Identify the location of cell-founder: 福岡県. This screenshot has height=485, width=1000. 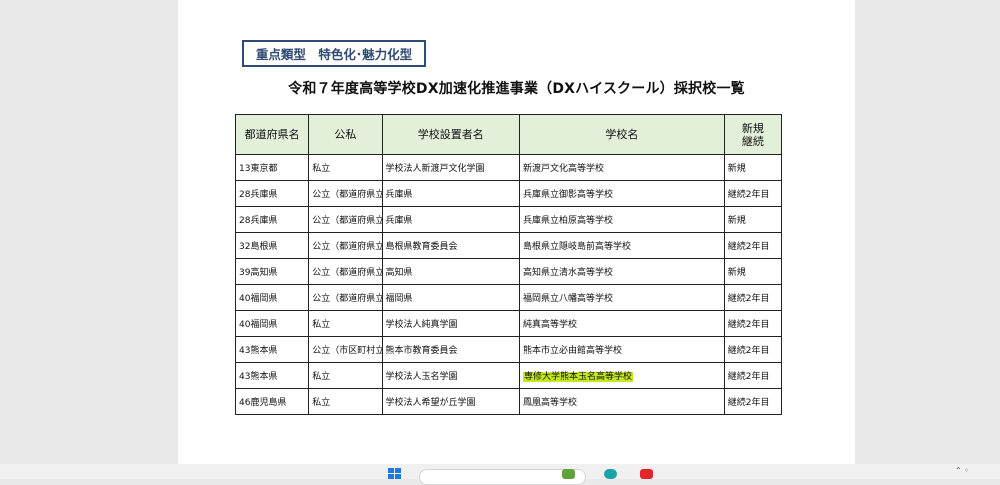
(451, 297).